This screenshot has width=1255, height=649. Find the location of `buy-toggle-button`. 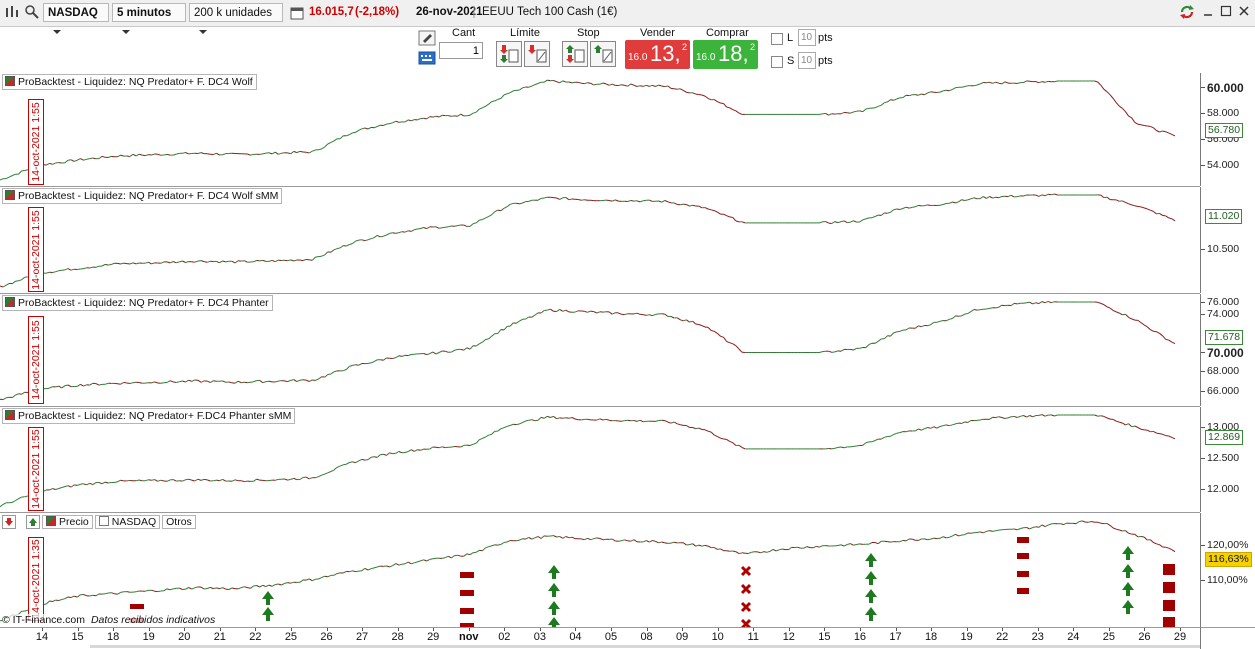

buy-toggle-button is located at coordinates (33, 522).